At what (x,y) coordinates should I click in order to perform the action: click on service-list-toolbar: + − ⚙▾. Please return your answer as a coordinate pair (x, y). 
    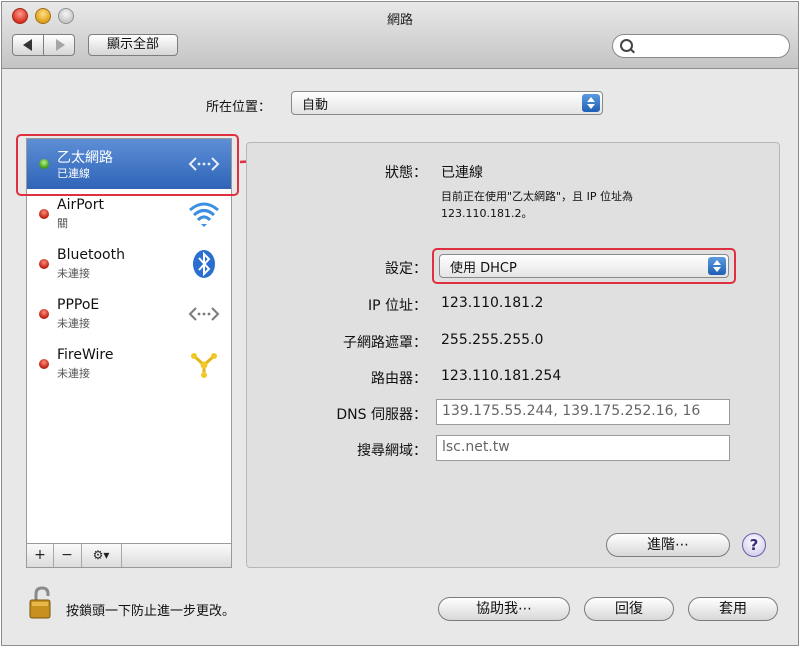
    Looking at the image, I should click on (129, 556).